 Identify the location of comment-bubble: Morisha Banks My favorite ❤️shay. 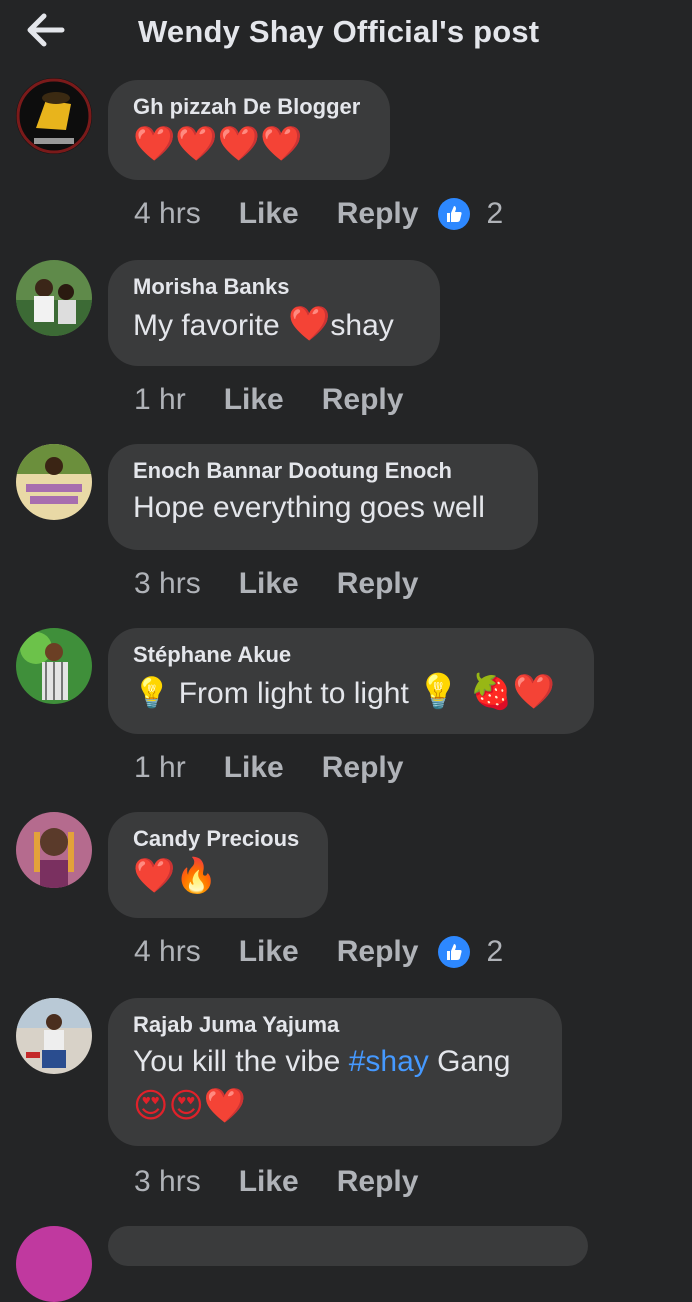
(274, 313).